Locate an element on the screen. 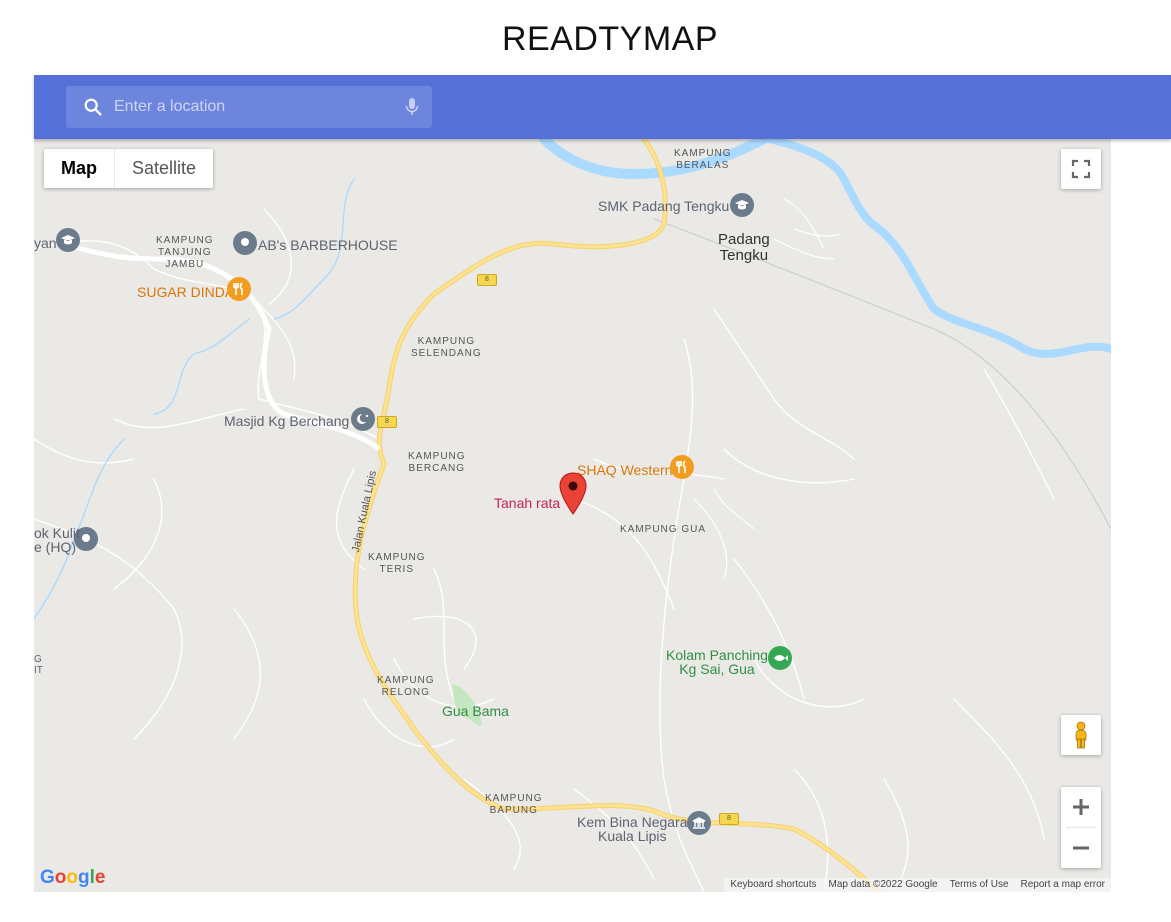  village-label-bapung: KAMPUNG BAPUNG is located at coordinates (514, 804).